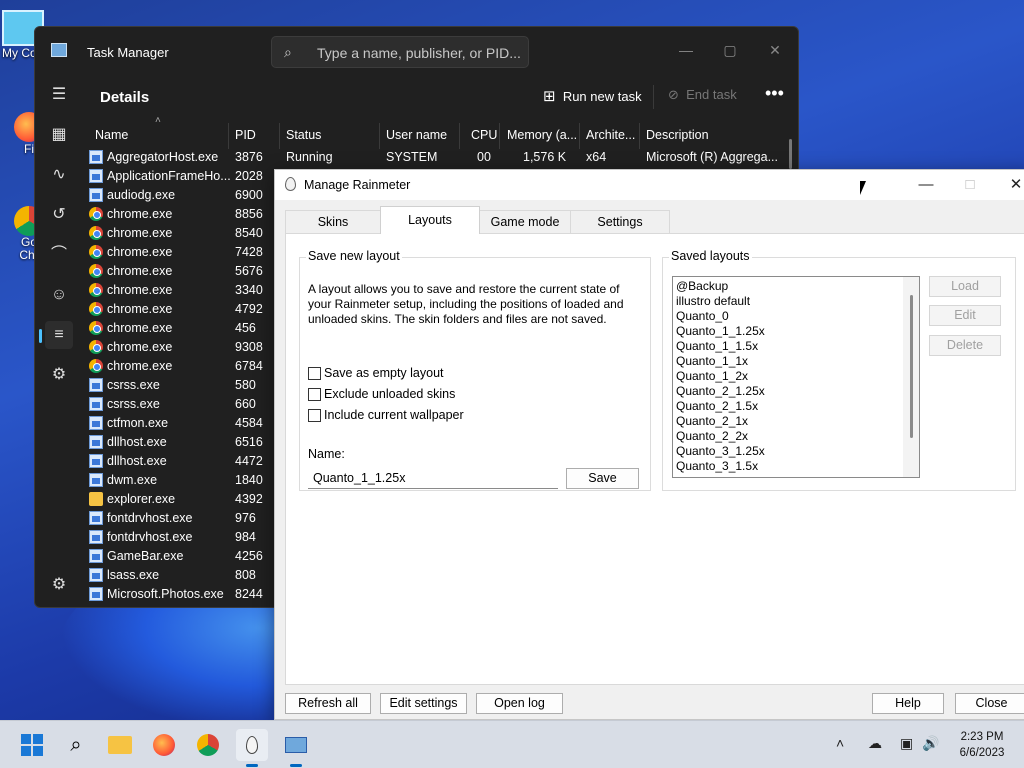 This screenshot has width=1024, height=768. Describe the element at coordinates (59, 175) in the screenshot. I see `performance-icon: ∿` at that location.